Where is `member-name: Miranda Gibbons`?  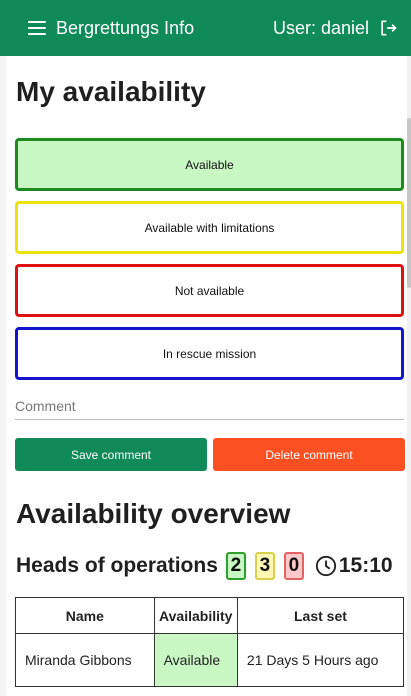 member-name: Miranda Gibbons is located at coordinates (85, 660).